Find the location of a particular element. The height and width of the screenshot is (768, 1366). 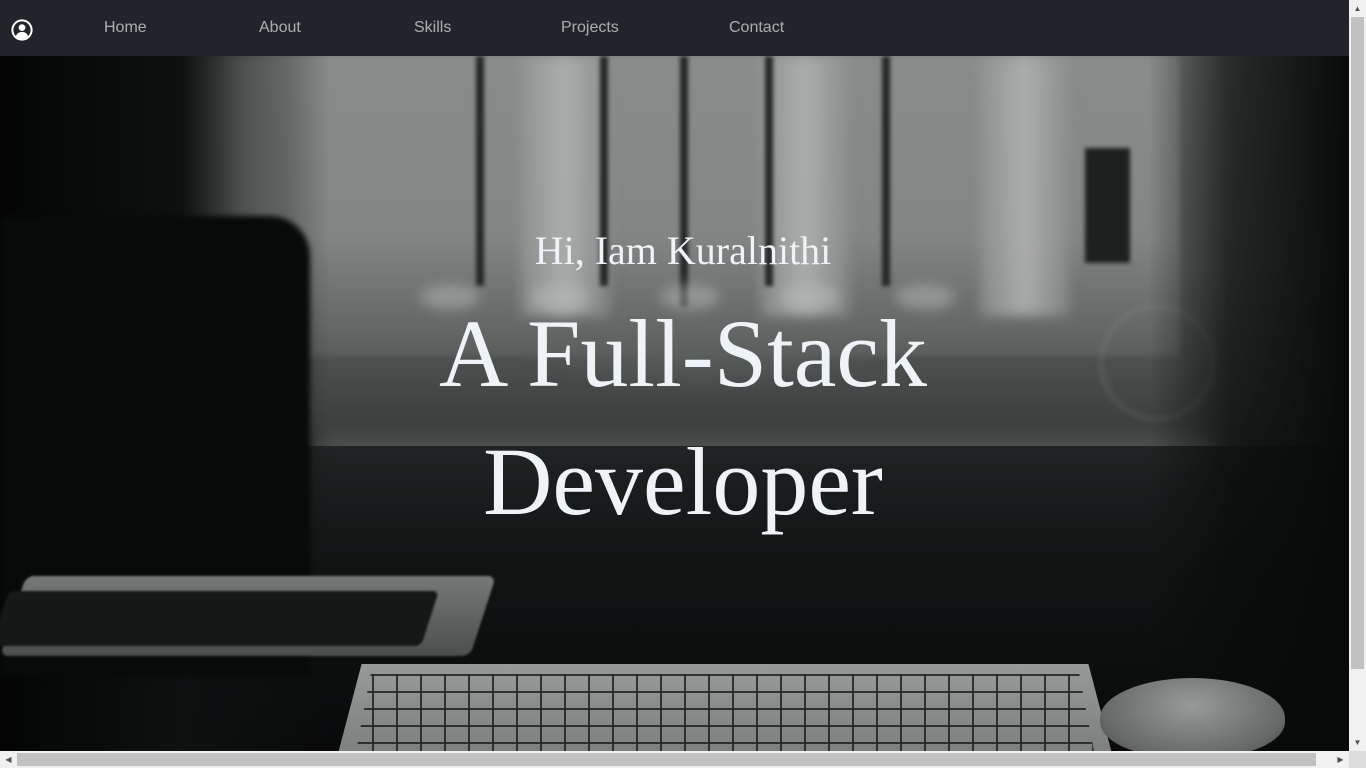

vertical-scrollbar: ▲ ▼ is located at coordinates (1357, 375).